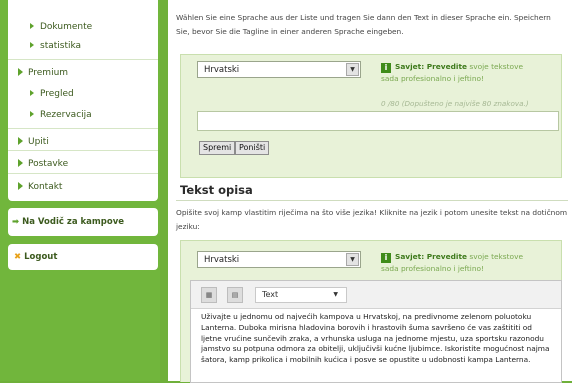 The width and height of the screenshot is (572, 383). Describe the element at coordinates (57, 94) in the screenshot. I see `sidebar-item-label: Pregled` at that location.